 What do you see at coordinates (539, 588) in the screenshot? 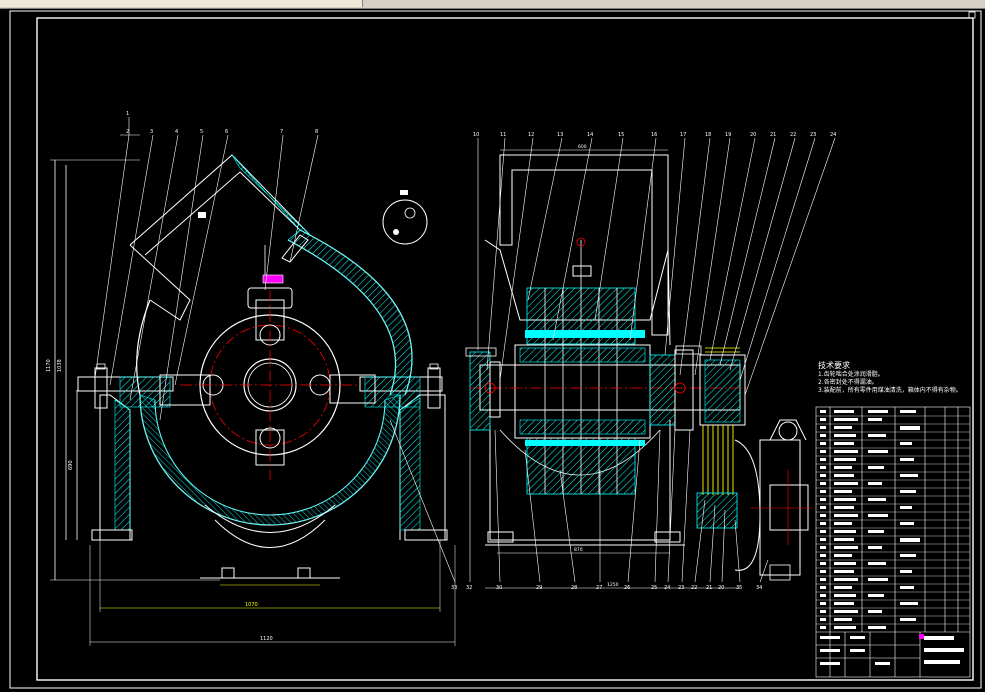
I see `balloon-label: 29` at bounding box center [539, 588].